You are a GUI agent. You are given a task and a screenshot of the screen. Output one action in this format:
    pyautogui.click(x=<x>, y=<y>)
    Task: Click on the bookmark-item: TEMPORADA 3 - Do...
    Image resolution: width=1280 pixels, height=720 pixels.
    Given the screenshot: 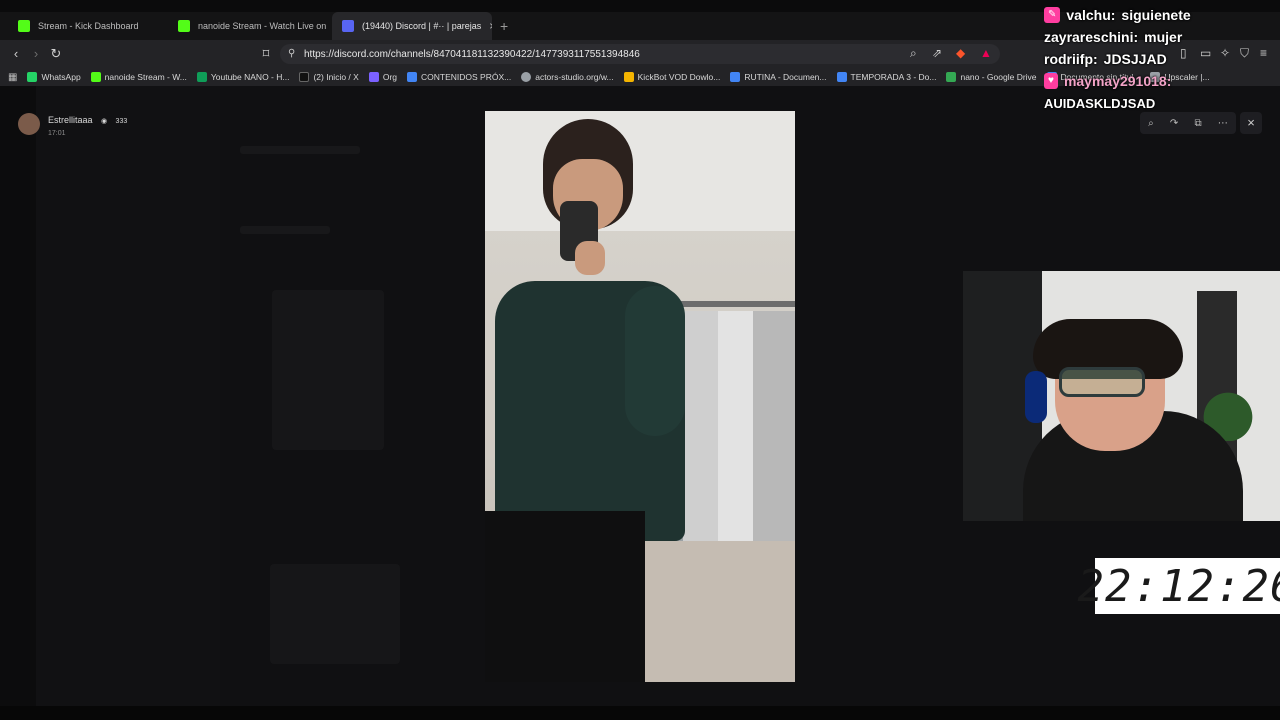 What is the action you would take?
    pyautogui.click(x=886, y=77)
    